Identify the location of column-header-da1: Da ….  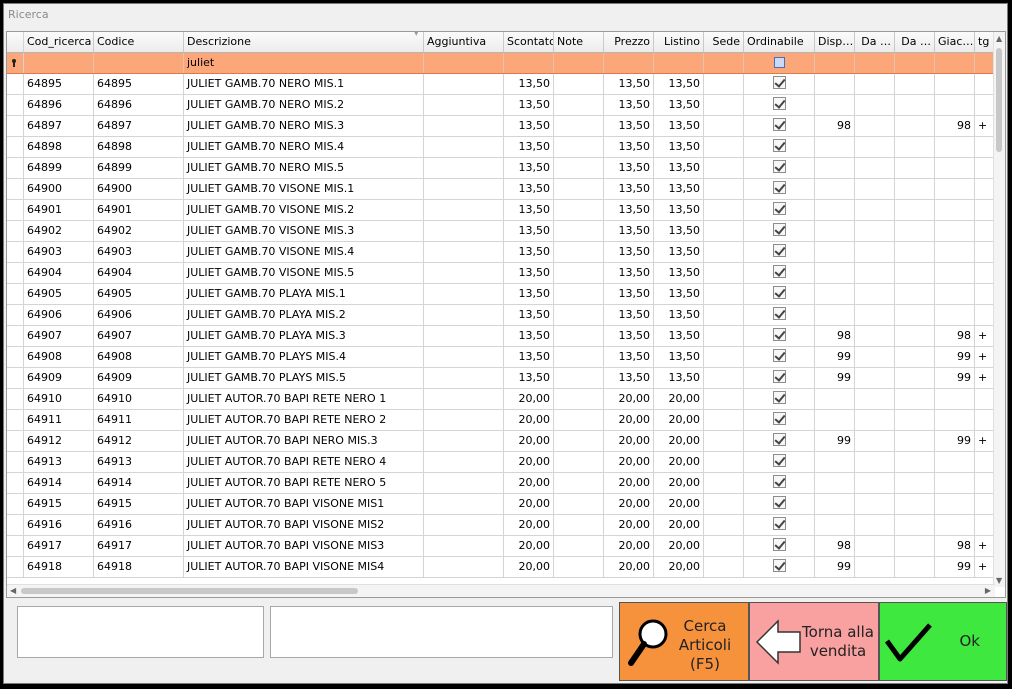
(875, 42).